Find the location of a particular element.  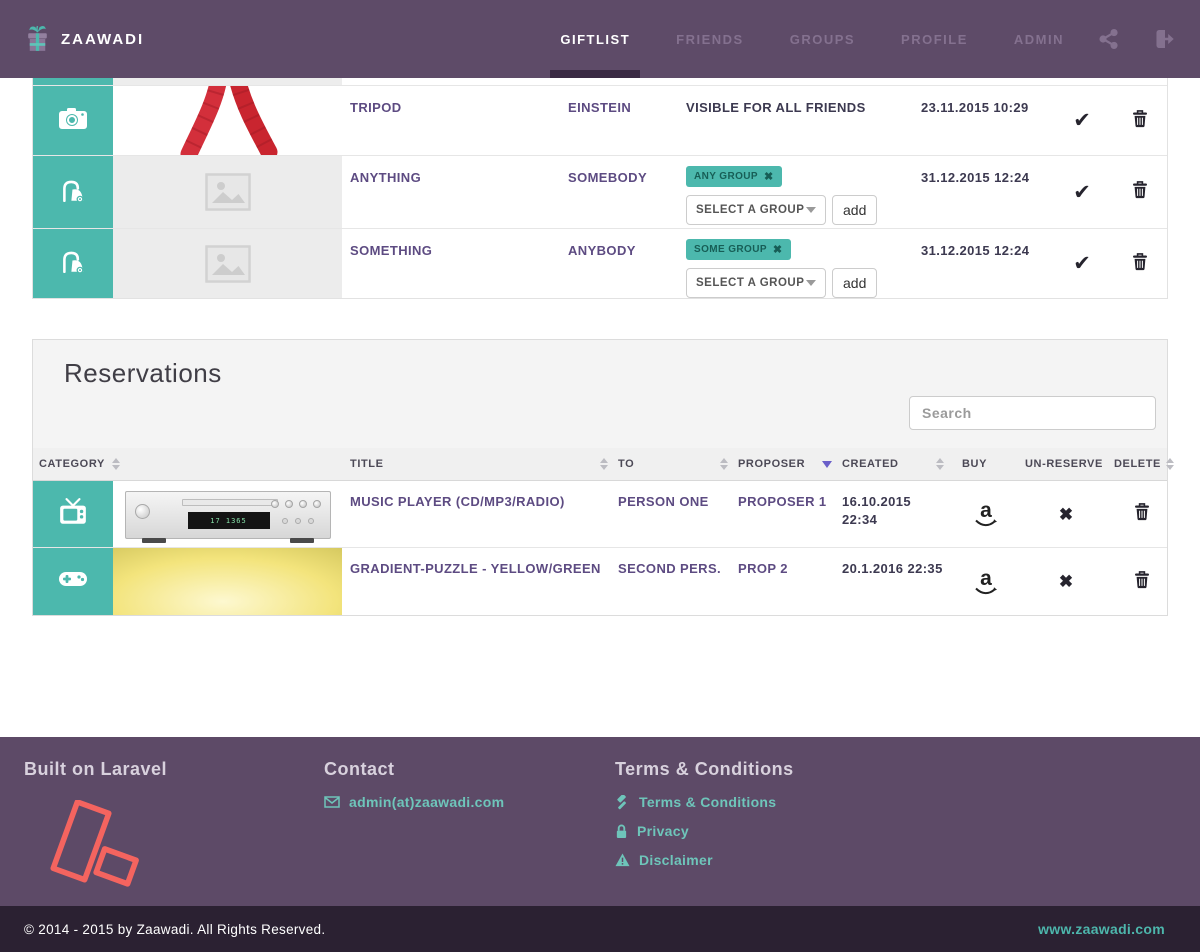

sort-desc-icon is located at coordinates (827, 464).